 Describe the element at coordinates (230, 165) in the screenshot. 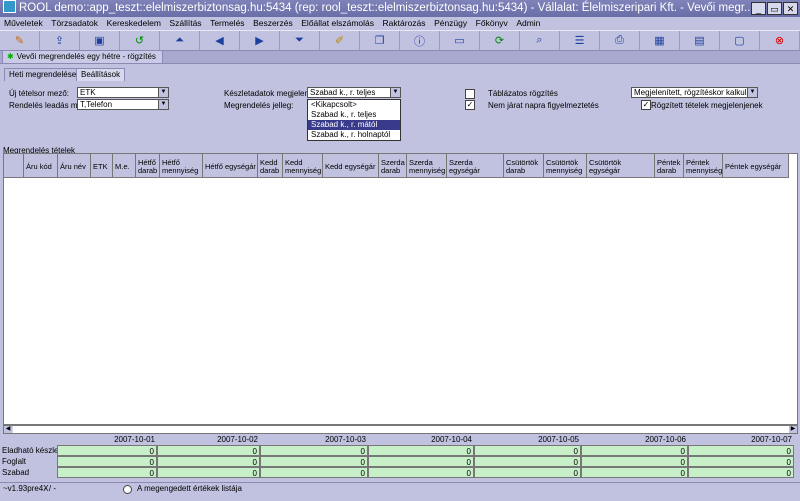

I see `column-header: Hétfő egységár` at that location.